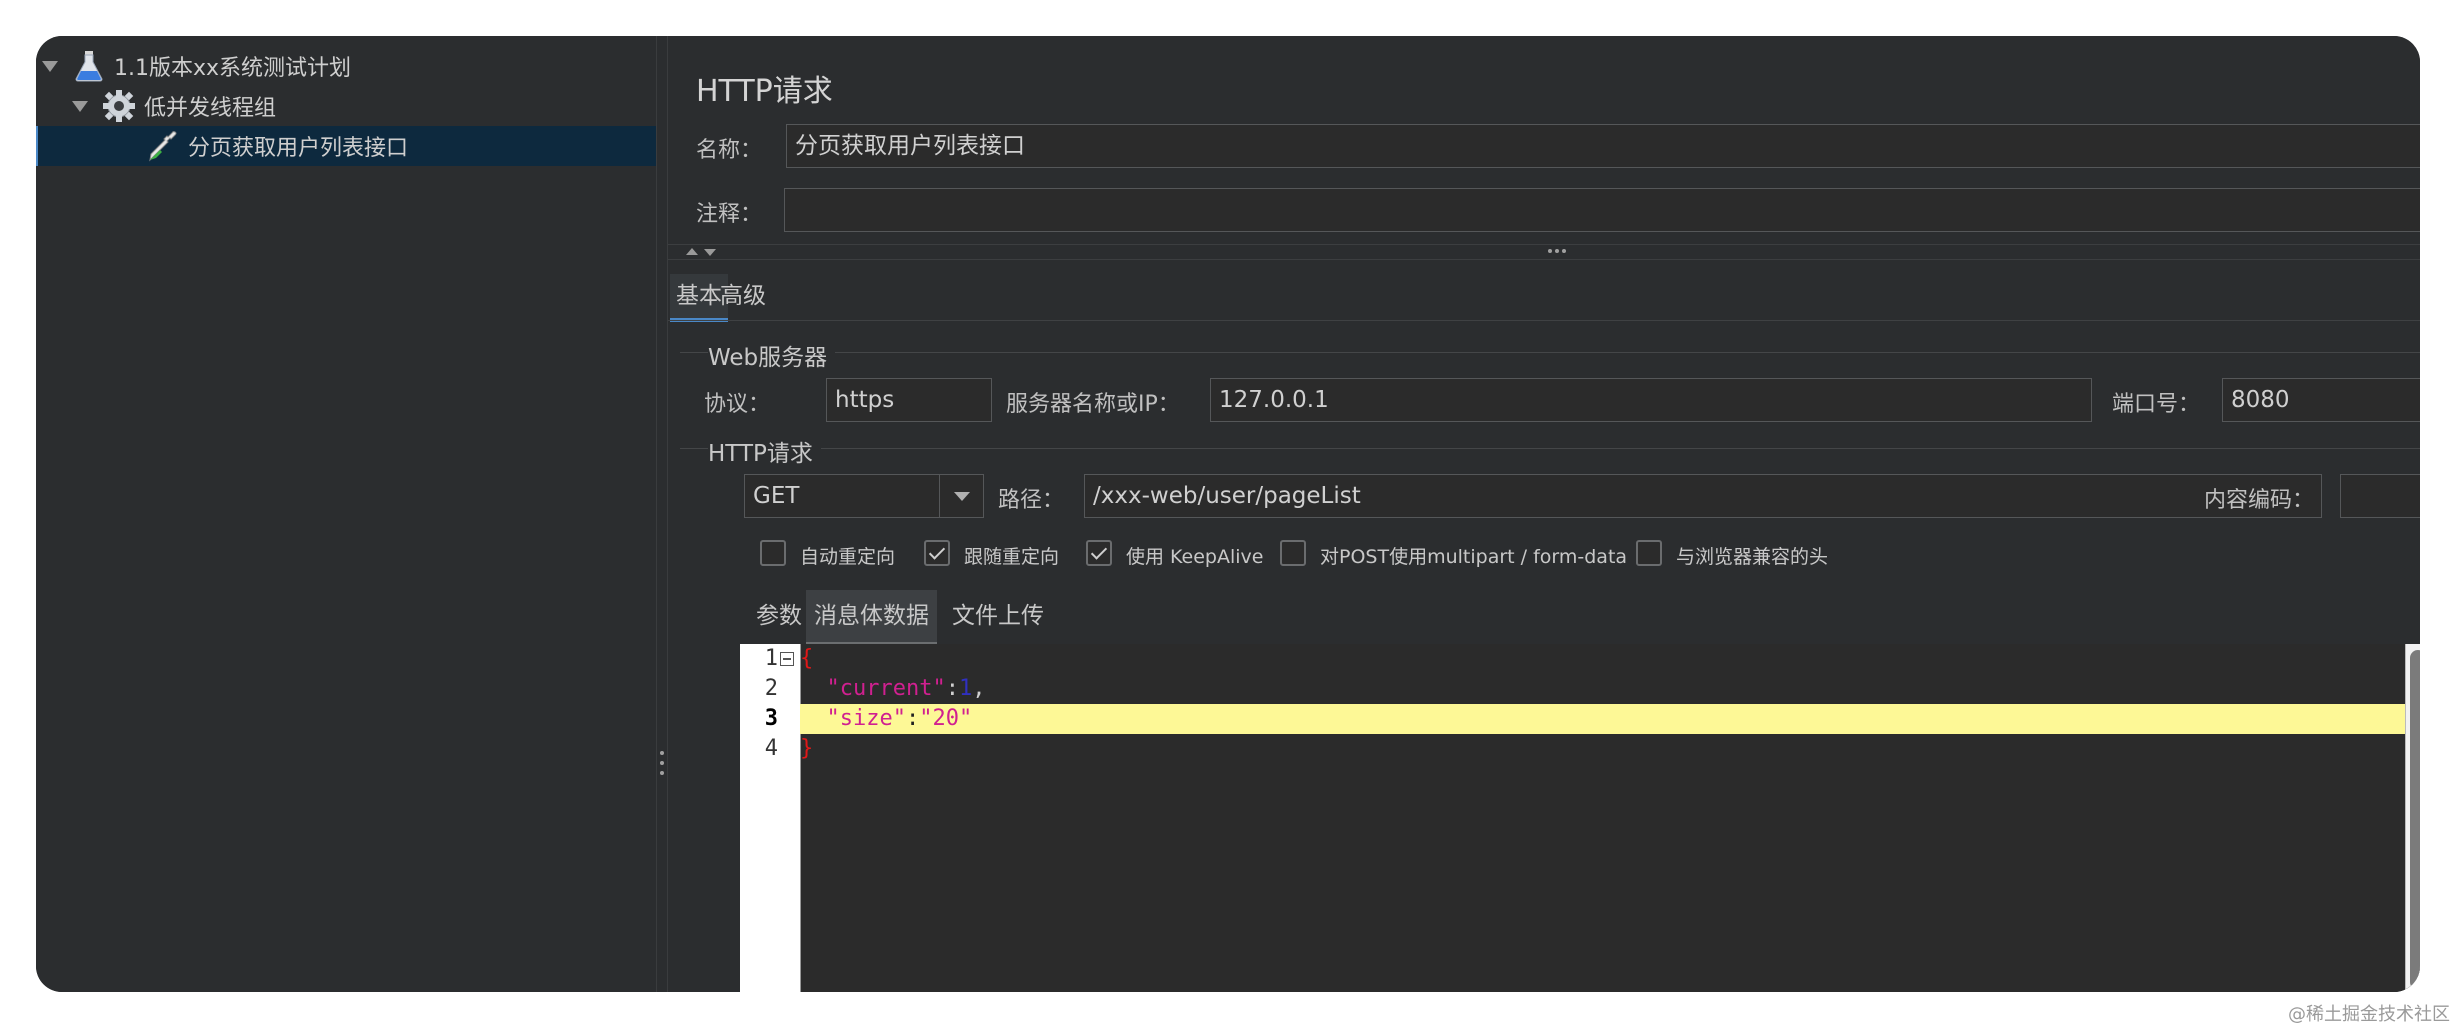 The height and width of the screenshot is (1028, 2456). What do you see at coordinates (1293, 553) in the screenshot?
I see `multipart-checkbox` at bounding box center [1293, 553].